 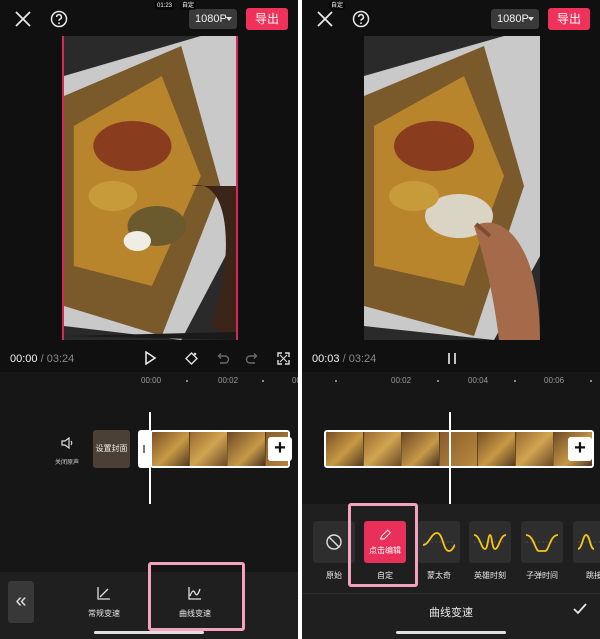 I want to click on curve-jump-icon, so click(x=588, y=542).